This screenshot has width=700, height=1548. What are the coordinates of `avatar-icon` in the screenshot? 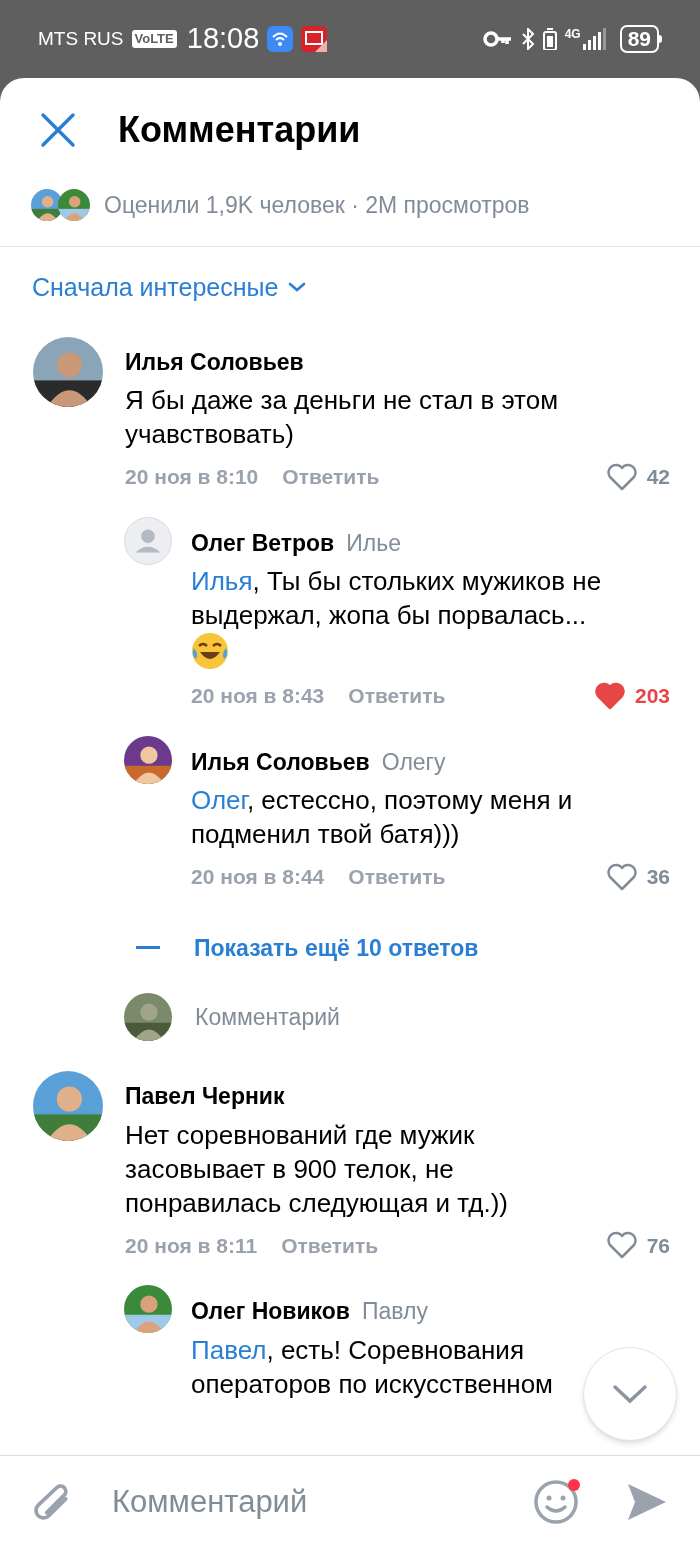 It's located at (148, 540).